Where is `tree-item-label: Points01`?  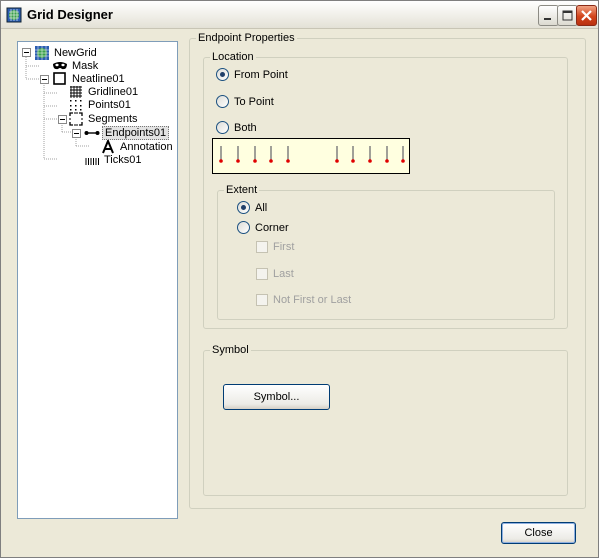
tree-item-label: Points01 is located at coordinates (109, 105).